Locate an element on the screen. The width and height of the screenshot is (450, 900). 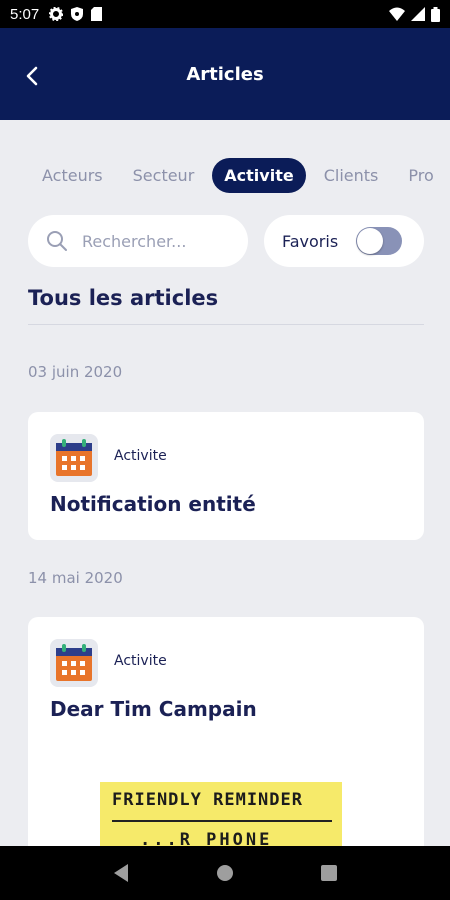
shield-icon is located at coordinates (77, 14).